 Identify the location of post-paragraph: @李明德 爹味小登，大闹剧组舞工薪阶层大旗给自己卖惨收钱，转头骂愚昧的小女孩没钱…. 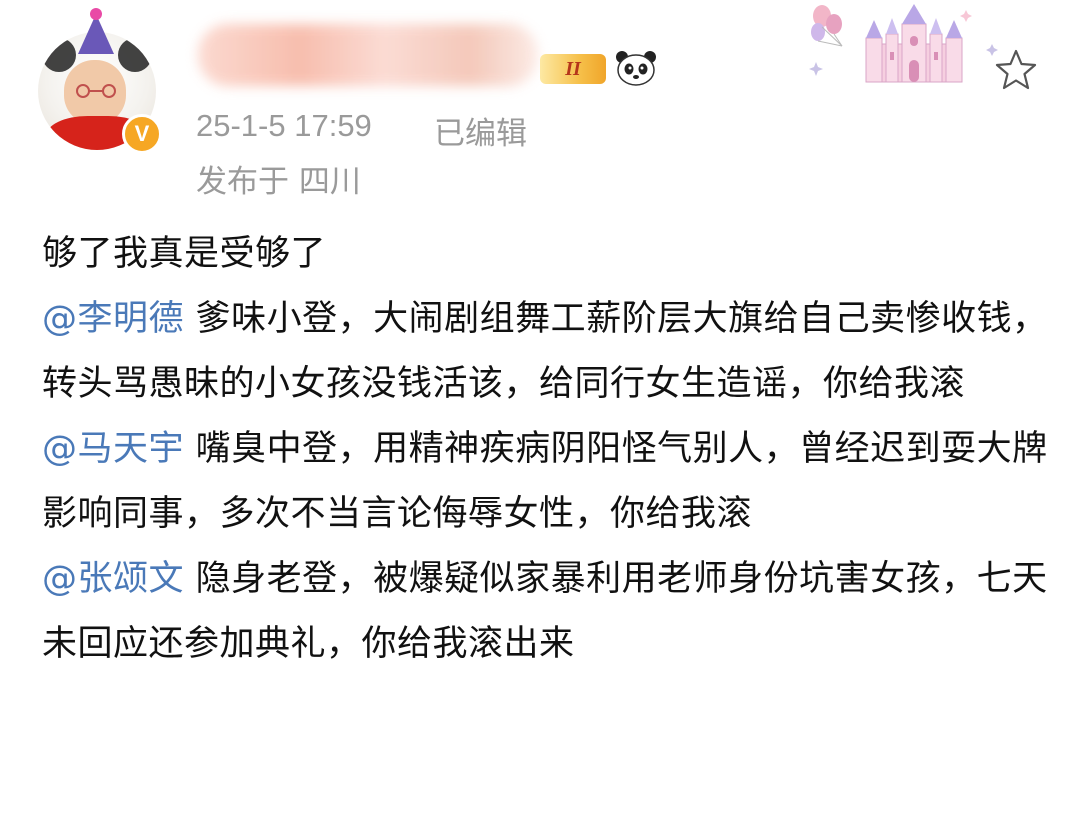
(547, 352).